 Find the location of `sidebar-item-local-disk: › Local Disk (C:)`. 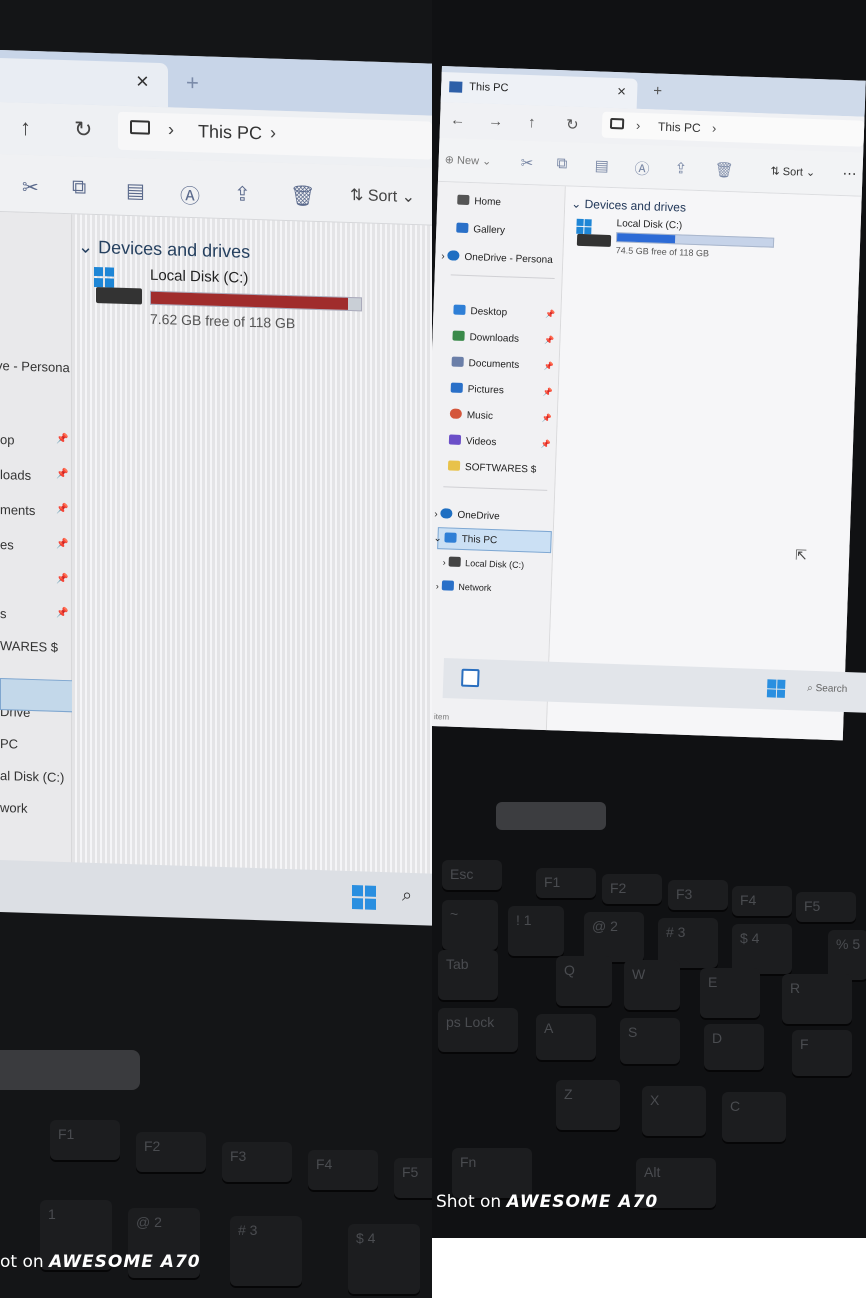

sidebar-item-local-disk: › Local Disk (C:) is located at coordinates (484, 563).